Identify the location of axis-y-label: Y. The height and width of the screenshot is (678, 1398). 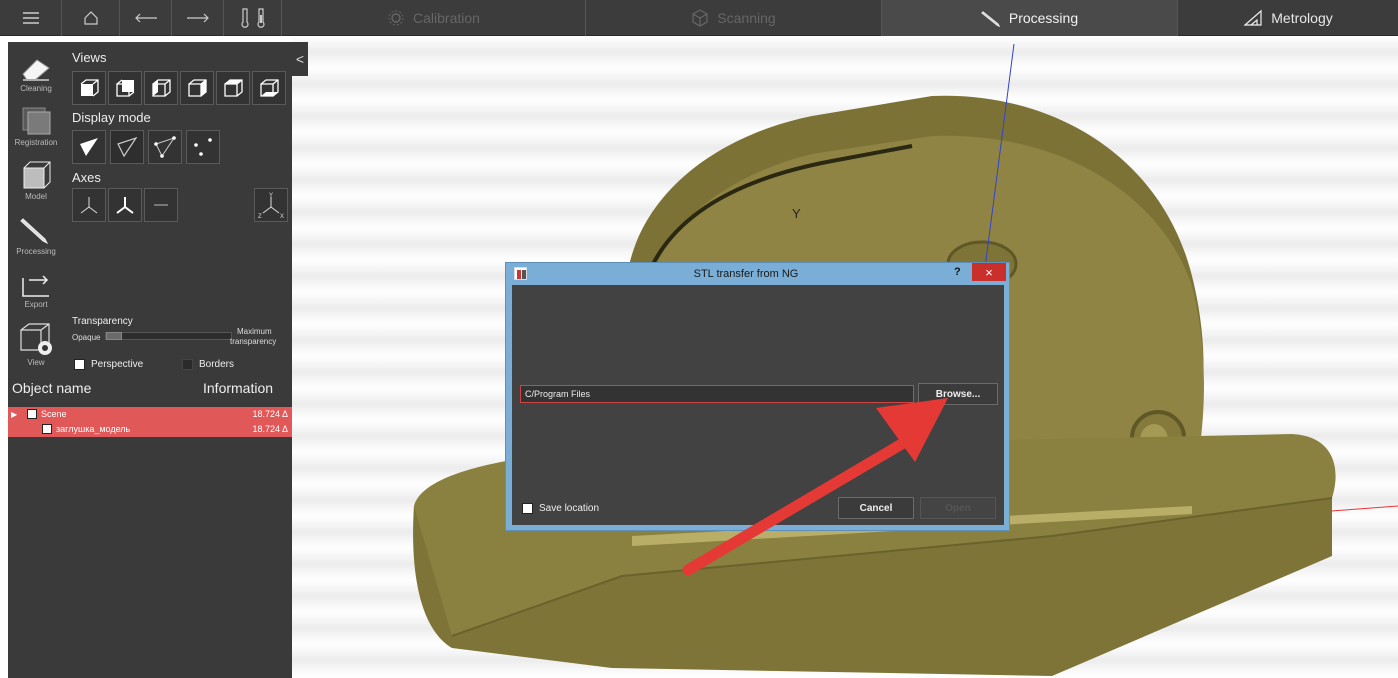
(271, 196).